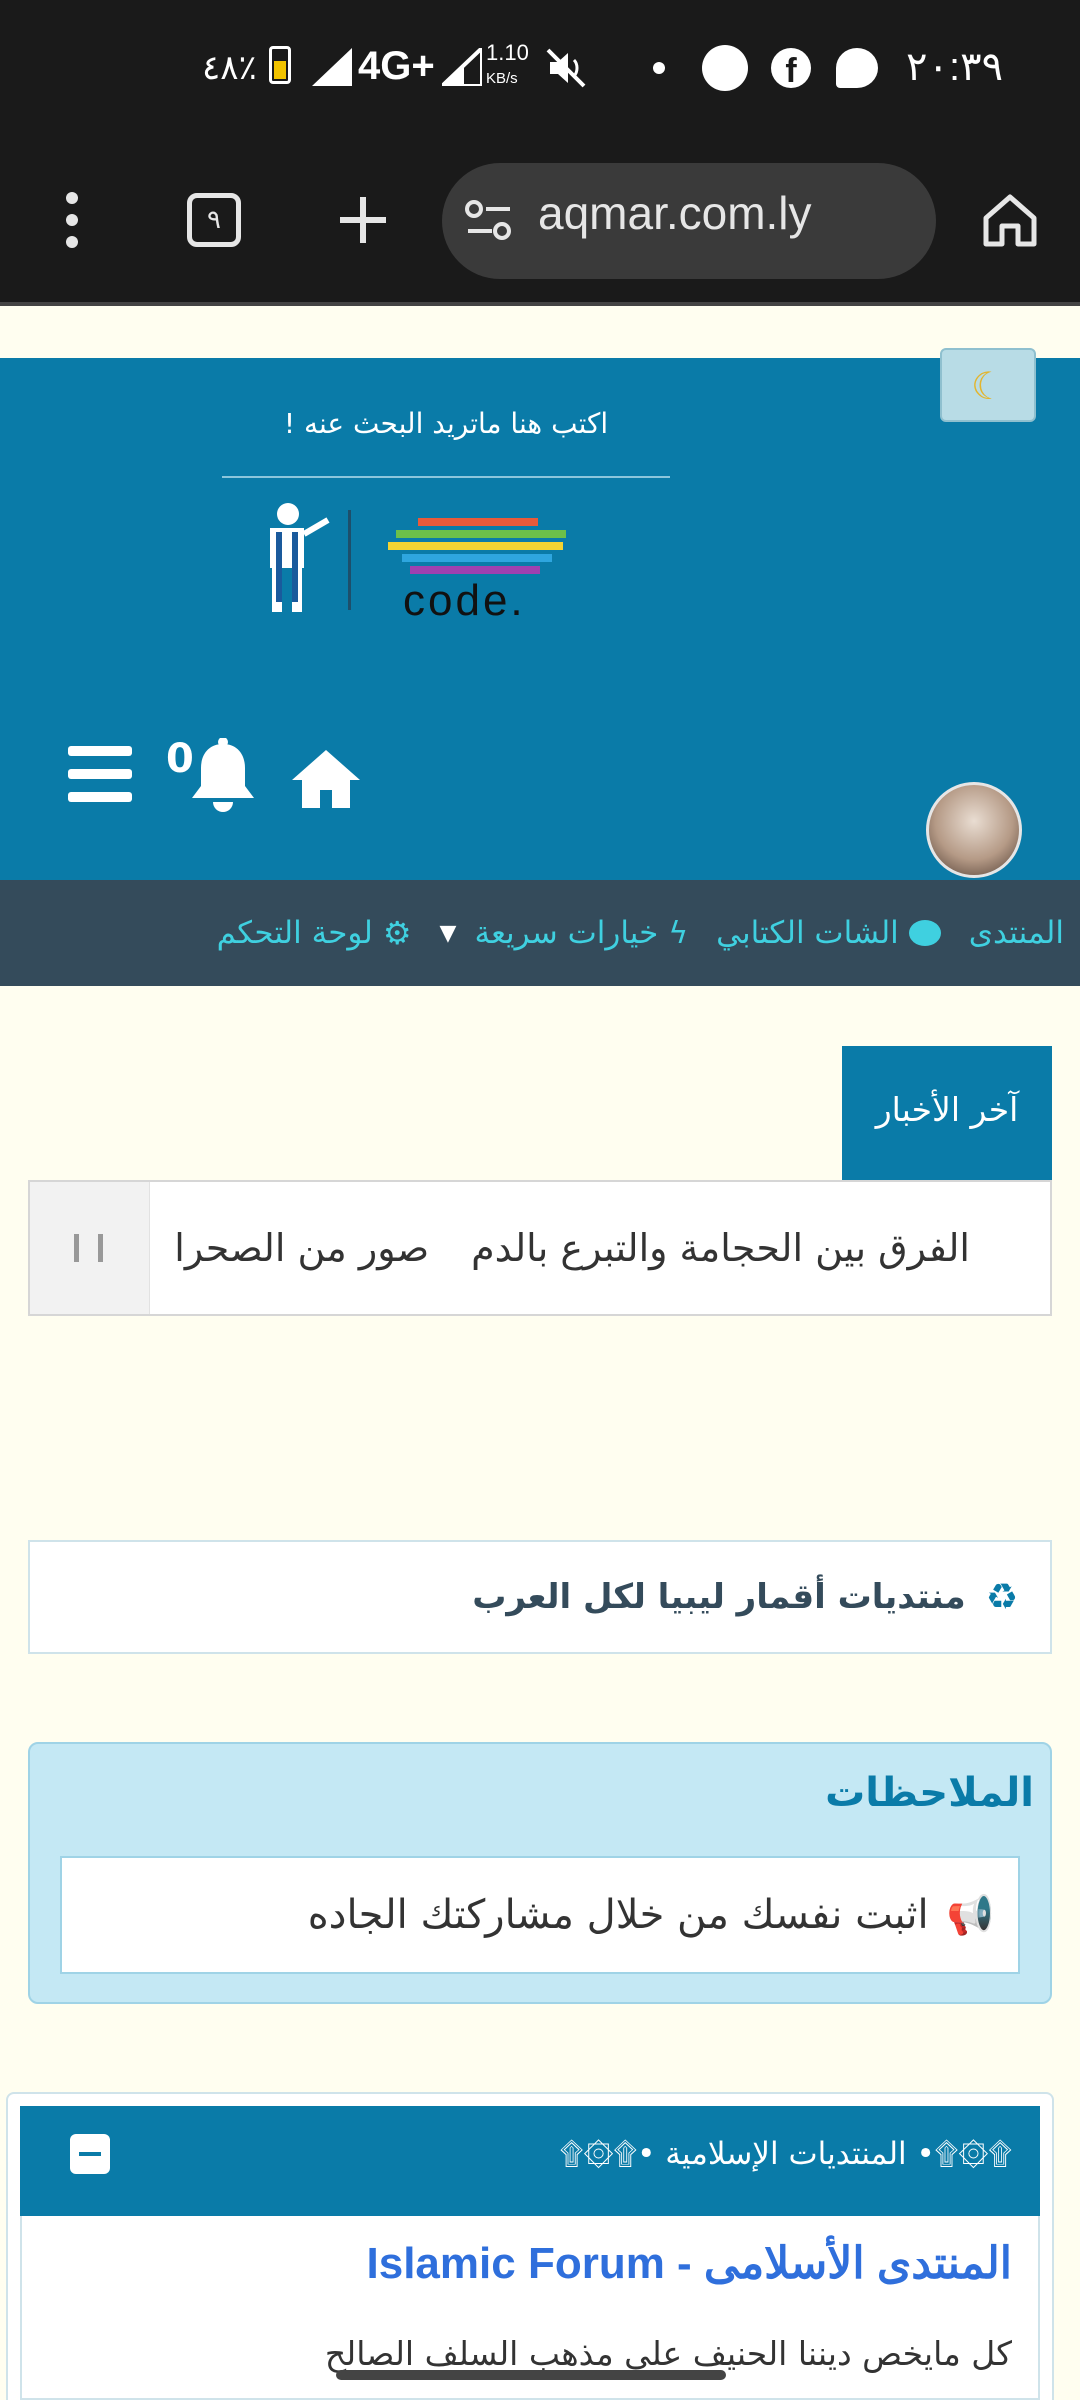 The height and width of the screenshot is (2400, 1080). Describe the element at coordinates (1010, 220) in the screenshot. I see `home-browser-icon` at that location.